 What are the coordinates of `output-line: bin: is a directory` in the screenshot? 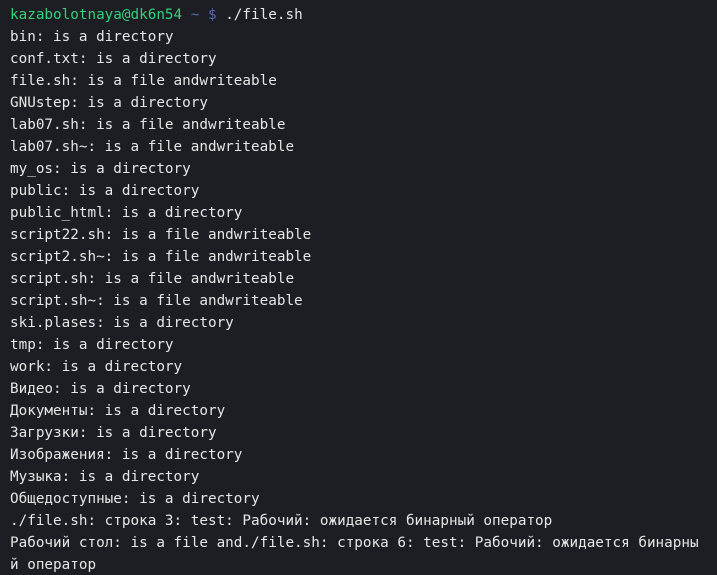 It's located at (92, 37).